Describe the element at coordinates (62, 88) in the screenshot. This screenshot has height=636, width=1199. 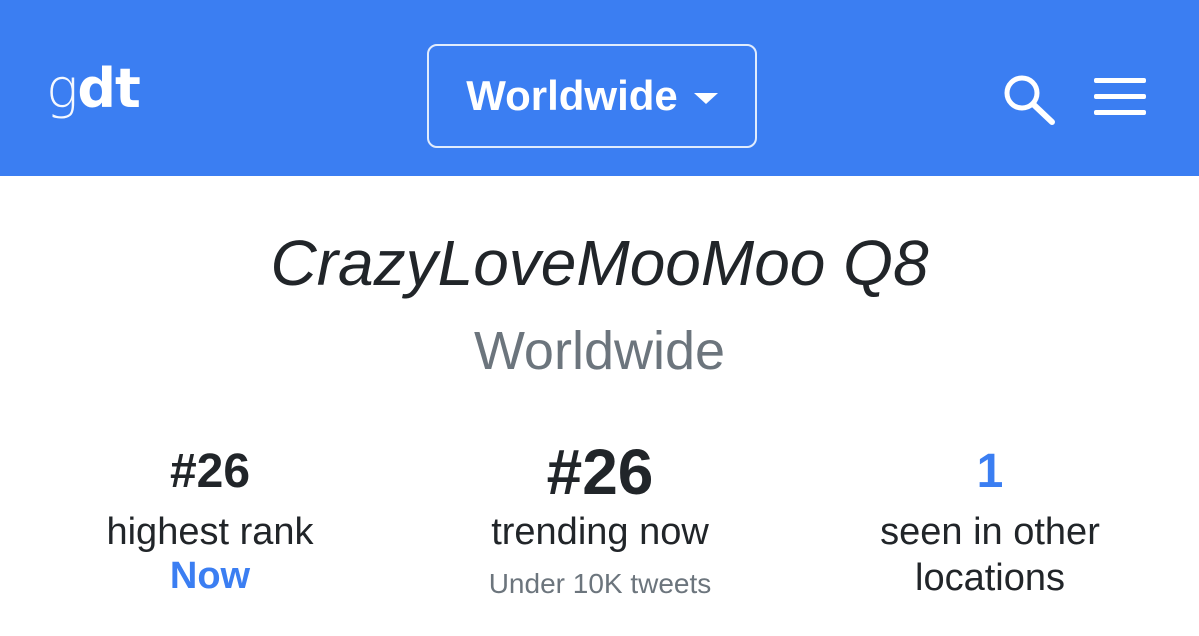
I see `logo-g: g` at that location.